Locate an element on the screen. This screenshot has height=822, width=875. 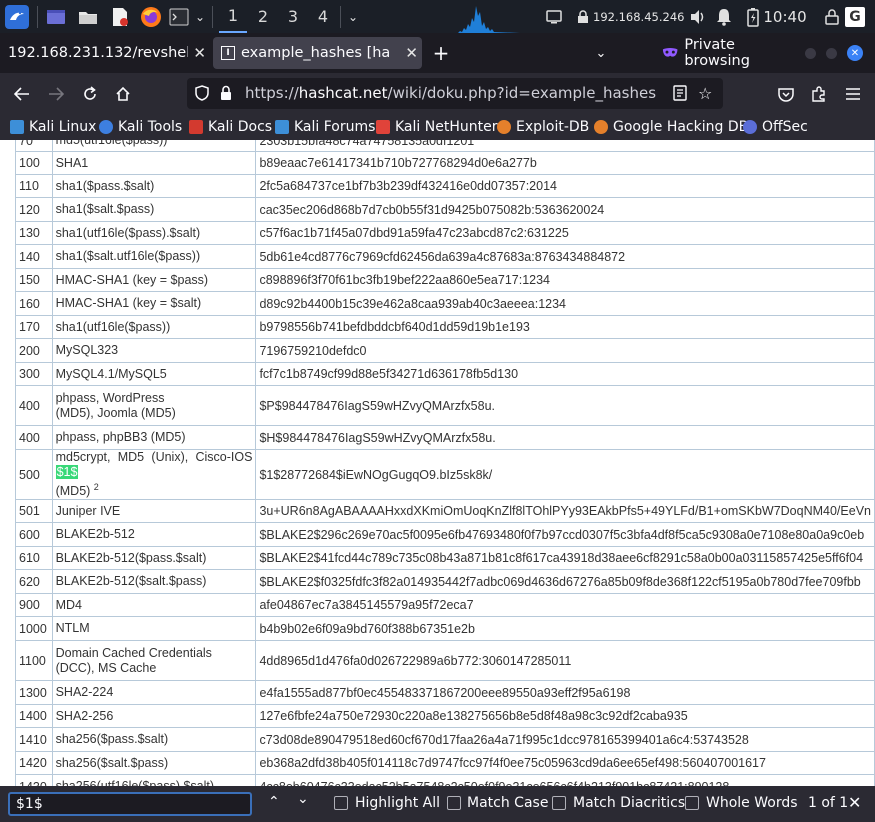
terminal-icon is located at coordinates (179, 16).